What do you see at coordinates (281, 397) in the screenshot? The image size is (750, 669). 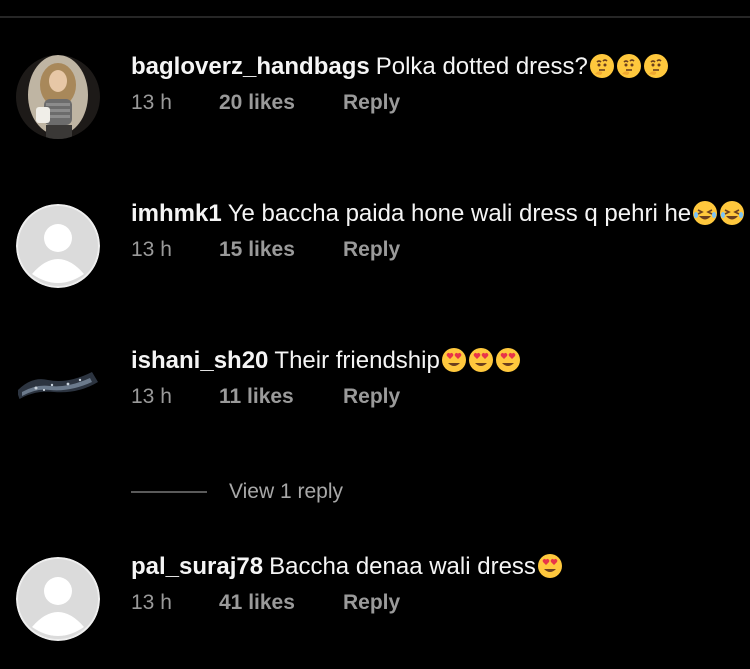 I see `likes-count: 11 likes` at bounding box center [281, 397].